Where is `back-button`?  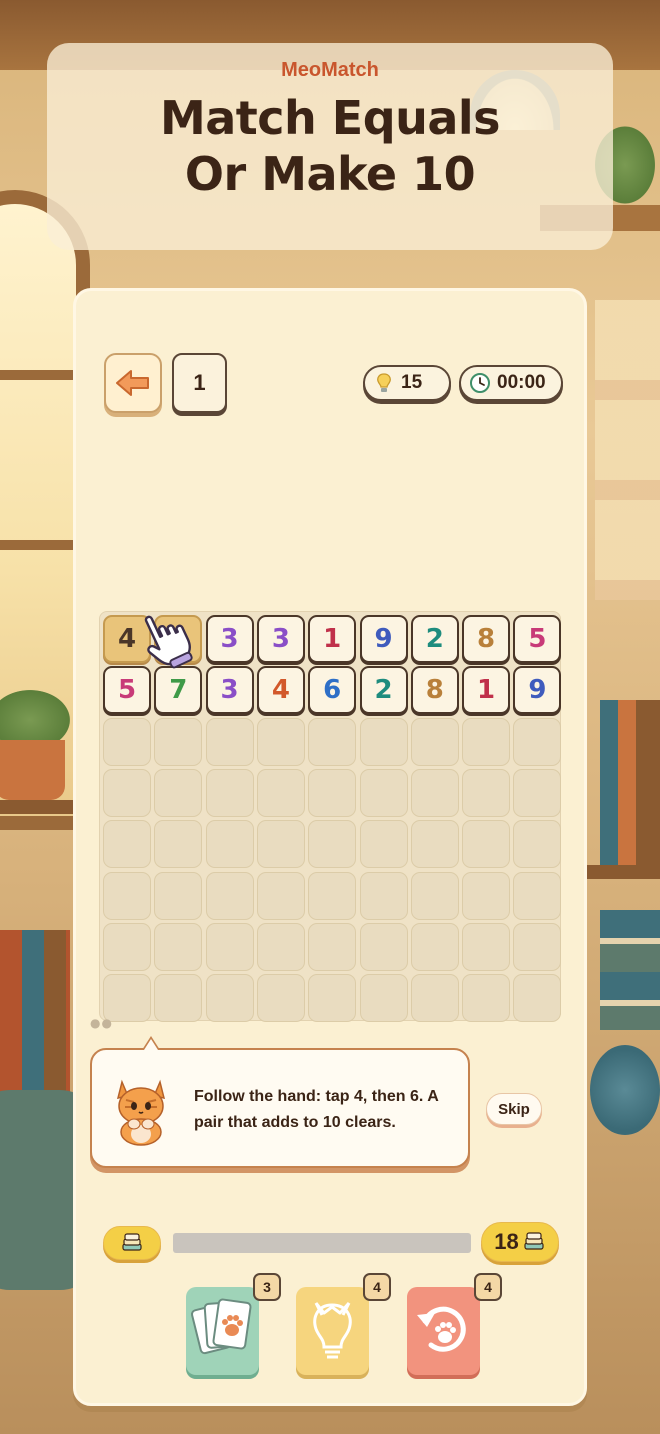
back-button is located at coordinates (133, 383).